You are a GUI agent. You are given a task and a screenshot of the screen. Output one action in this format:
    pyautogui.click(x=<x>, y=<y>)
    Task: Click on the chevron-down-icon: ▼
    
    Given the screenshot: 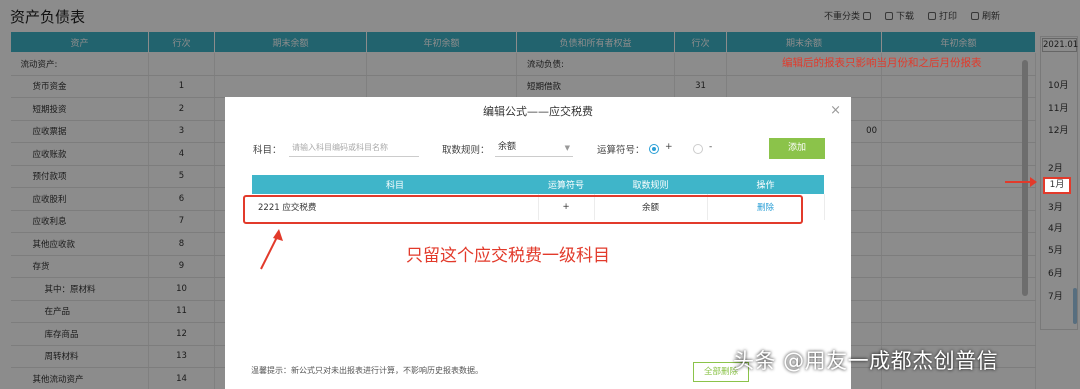 What is the action you would take?
    pyautogui.click(x=567, y=148)
    